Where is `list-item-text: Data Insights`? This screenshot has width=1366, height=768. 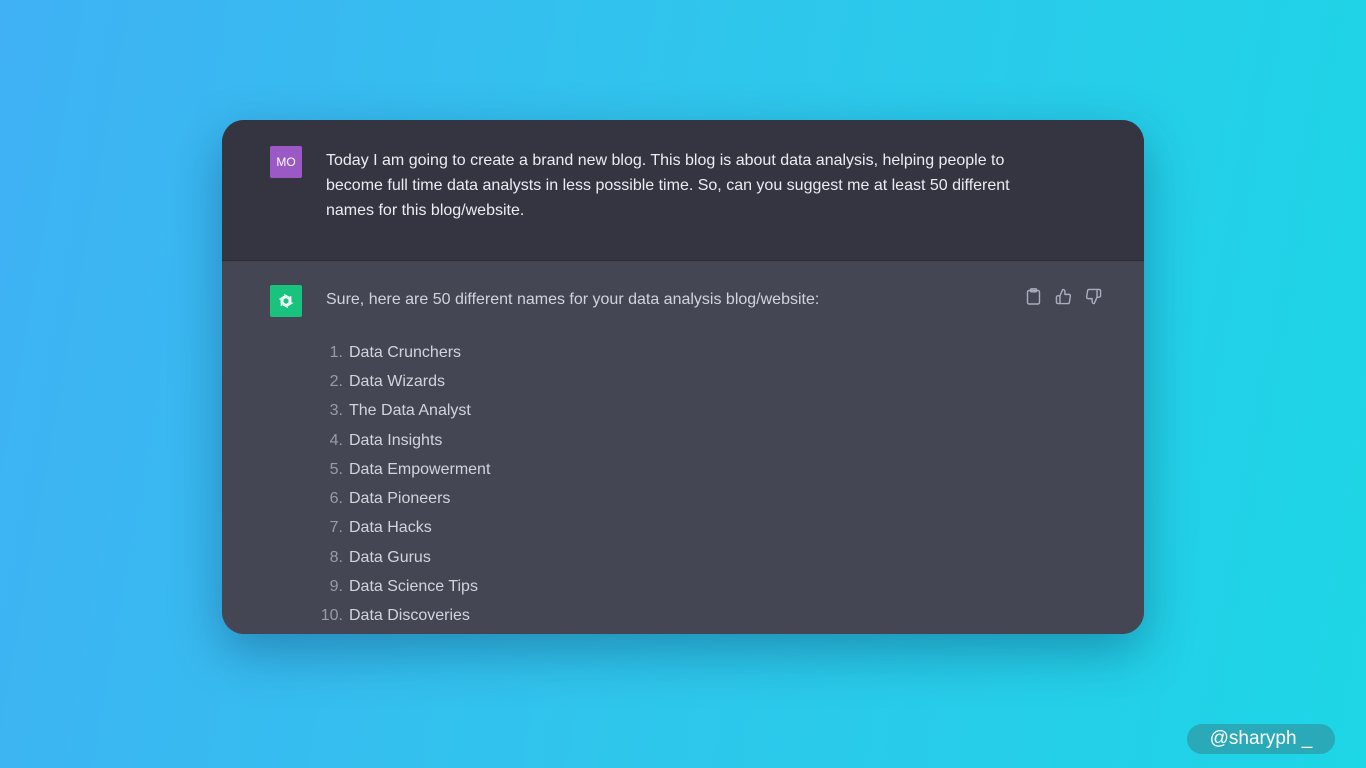 list-item-text: Data Insights is located at coordinates (396, 440).